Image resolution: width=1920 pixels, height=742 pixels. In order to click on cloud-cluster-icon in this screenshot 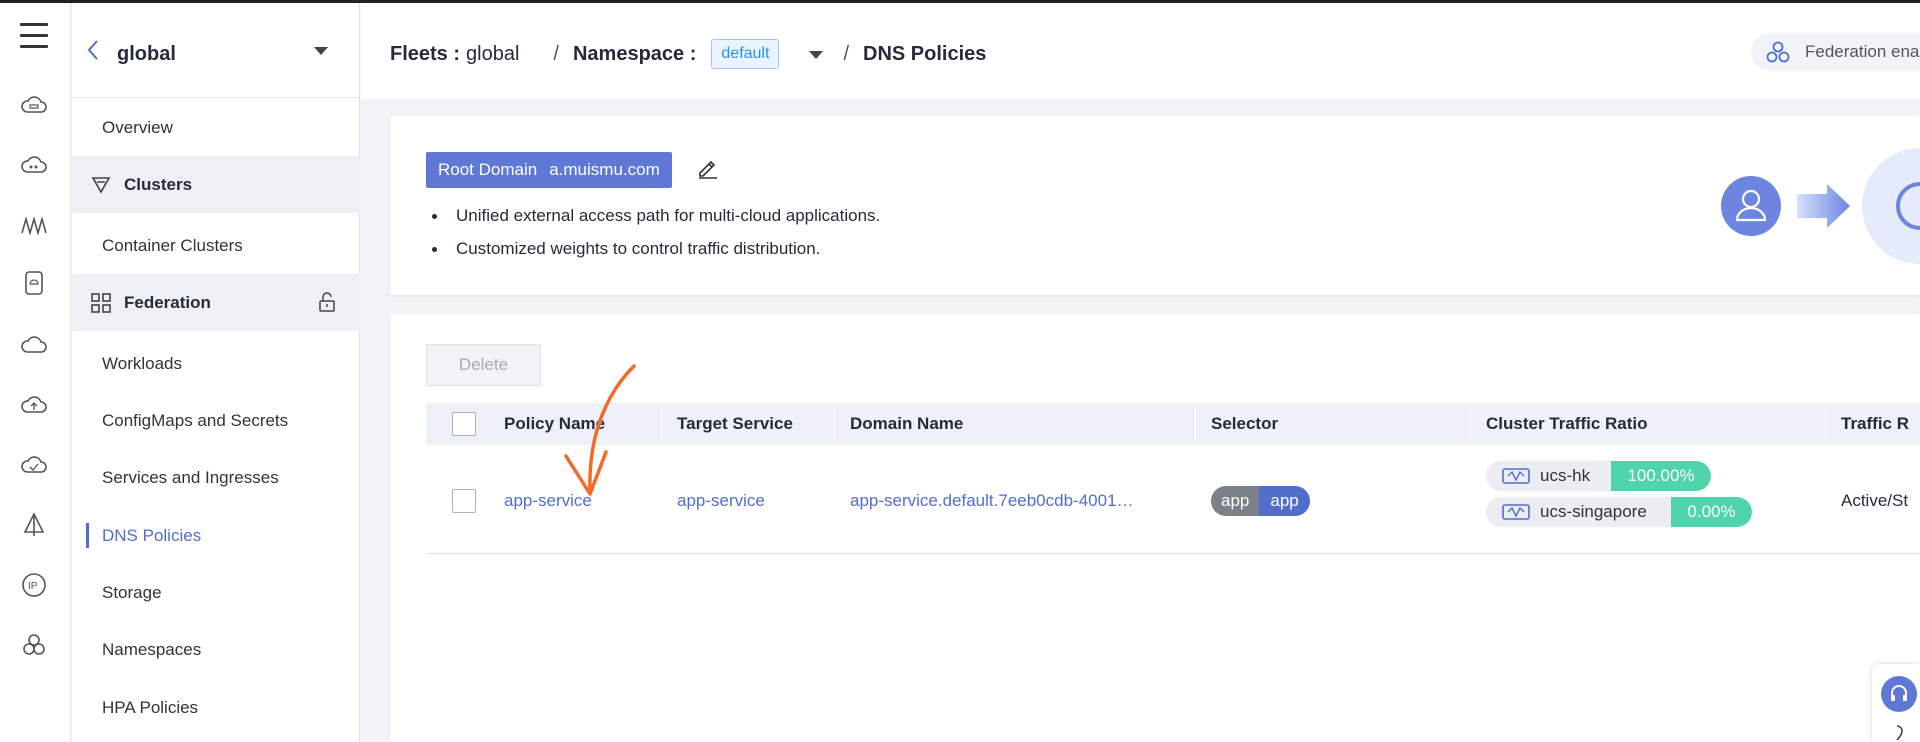, I will do `click(34, 165)`.